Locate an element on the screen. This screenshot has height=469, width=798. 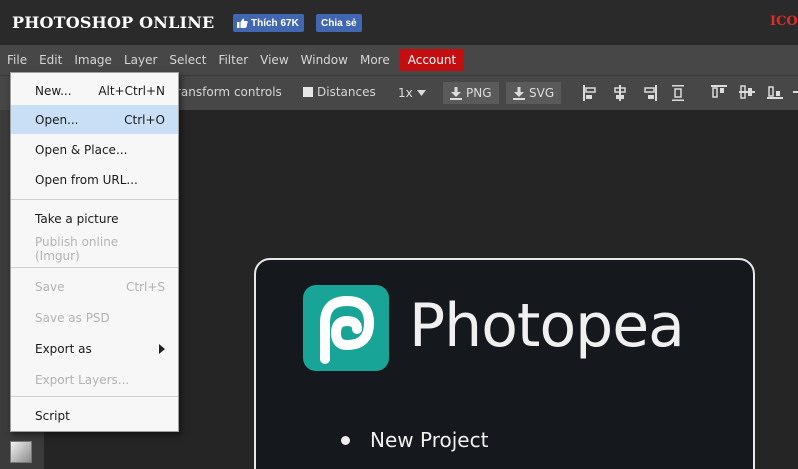
menu-file: File is located at coordinates (16, 60).